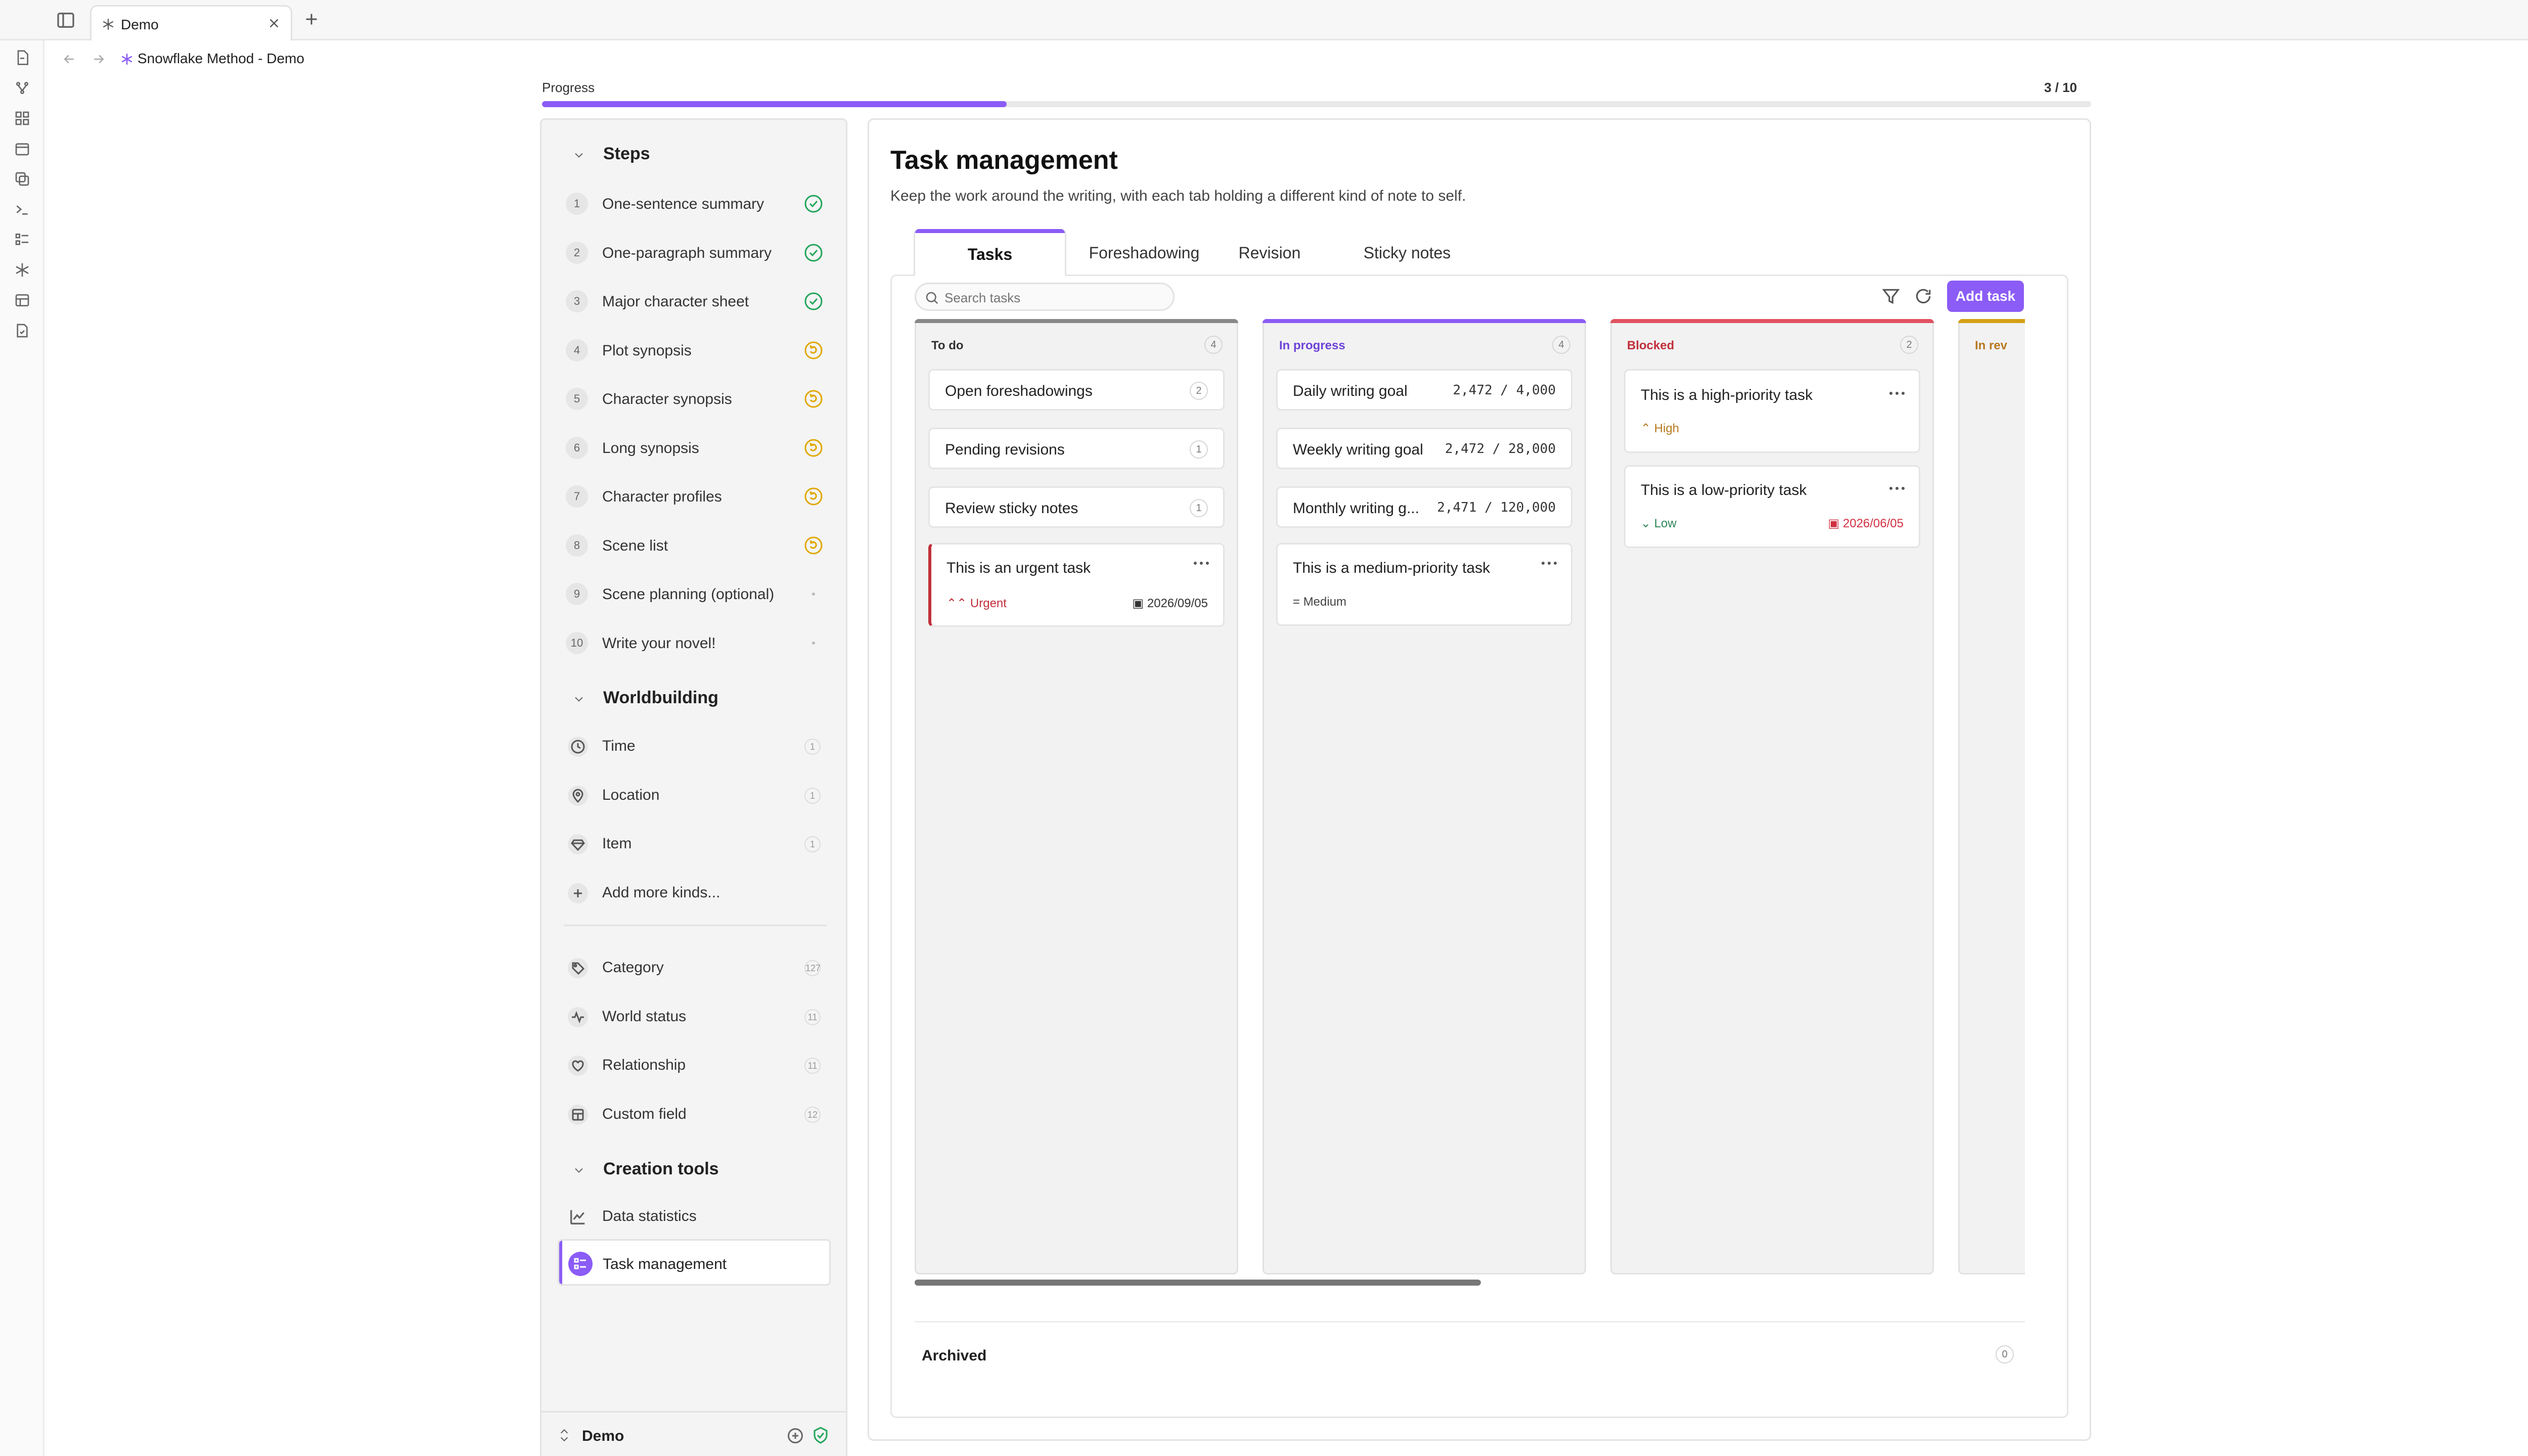 Image resolution: width=2528 pixels, height=1456 pixels. What do you see at coordinates (1661, 428) in the screenshot?
I see `priority-badge: ⌃ High` at bounding box center [1661, 428].